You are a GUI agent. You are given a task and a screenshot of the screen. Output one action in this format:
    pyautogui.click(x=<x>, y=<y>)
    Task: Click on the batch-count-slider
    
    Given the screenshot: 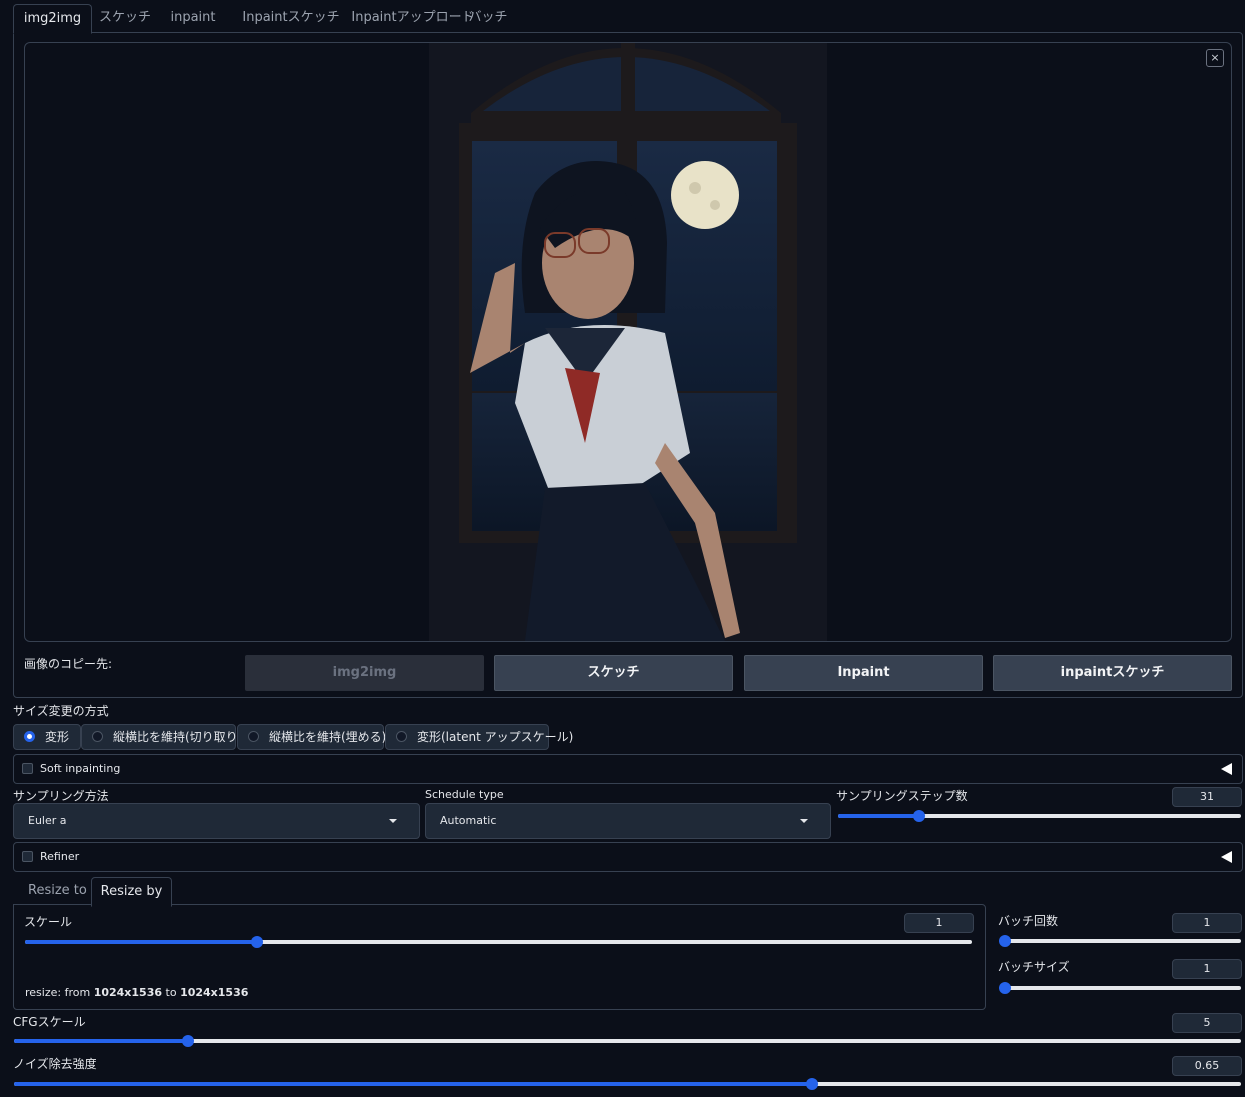 What is the action you would take?
    pyautogui.click(x=1120, y=941)
    